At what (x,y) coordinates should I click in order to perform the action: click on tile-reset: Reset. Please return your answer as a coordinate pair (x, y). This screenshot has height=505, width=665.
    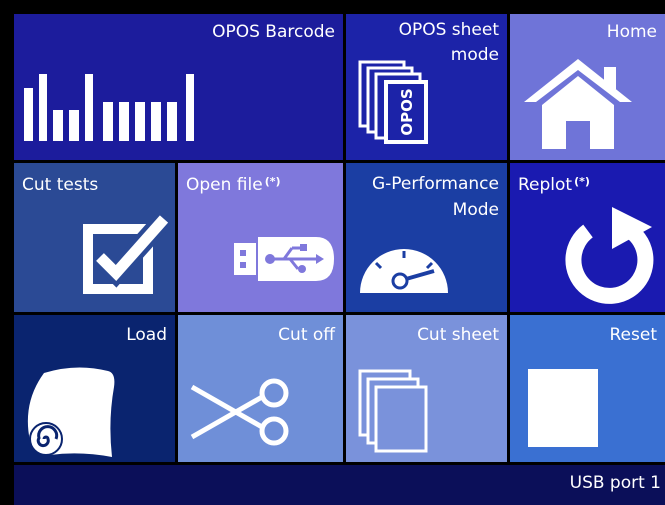
    Looking at the image, I should click on (587, 388).